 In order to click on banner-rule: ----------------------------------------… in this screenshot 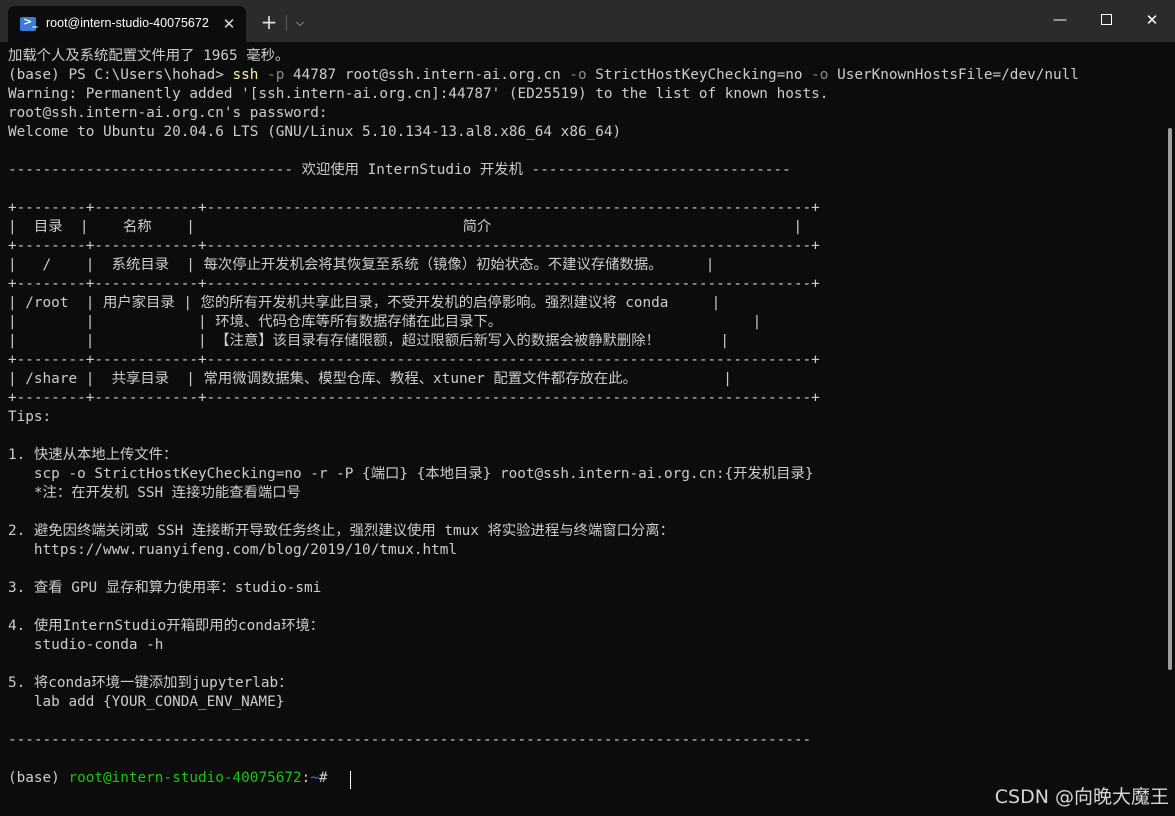, I will do `click(410, 740)`.